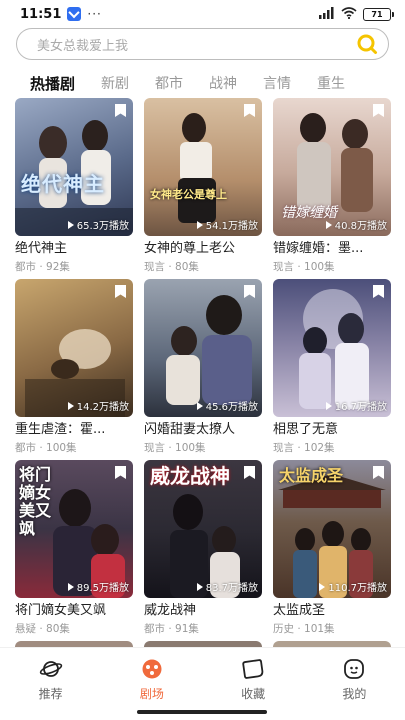 The width and height of the screenshot is (405, 720). I want to click on play-count-text: 110.7万播放, so click(357, 588).